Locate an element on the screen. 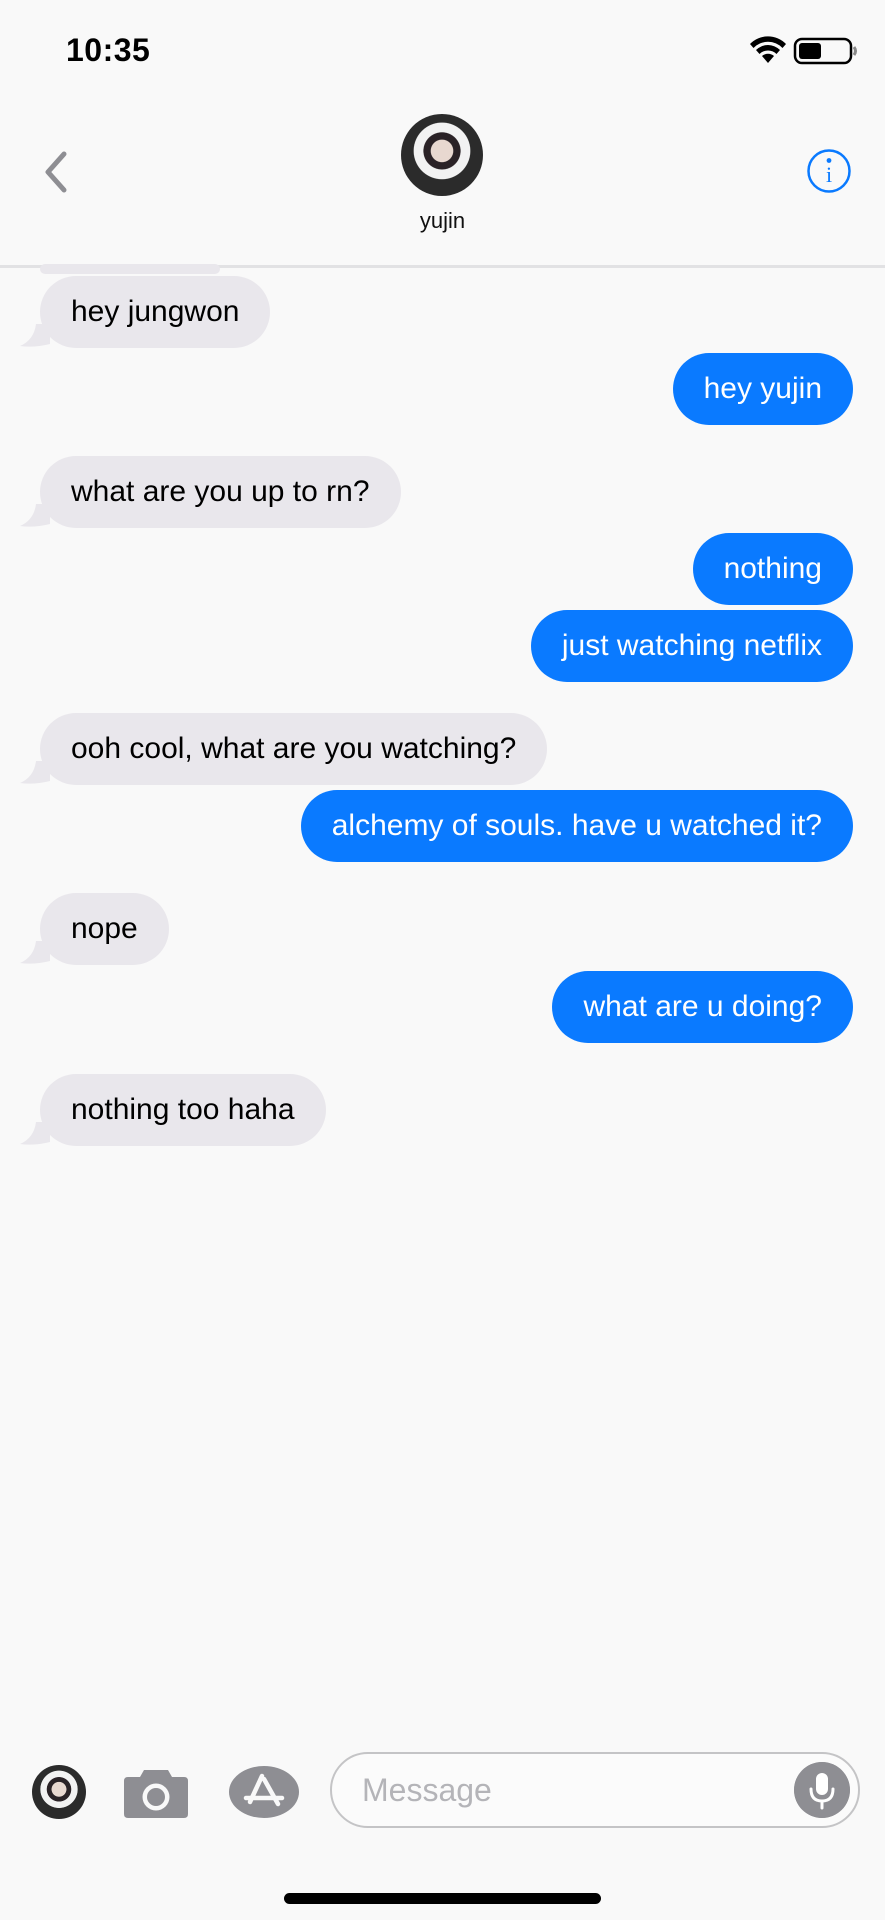 The image size is (885, 1920). message-bubble-incoming: hey jungwon is located at coordinates (155, 312).